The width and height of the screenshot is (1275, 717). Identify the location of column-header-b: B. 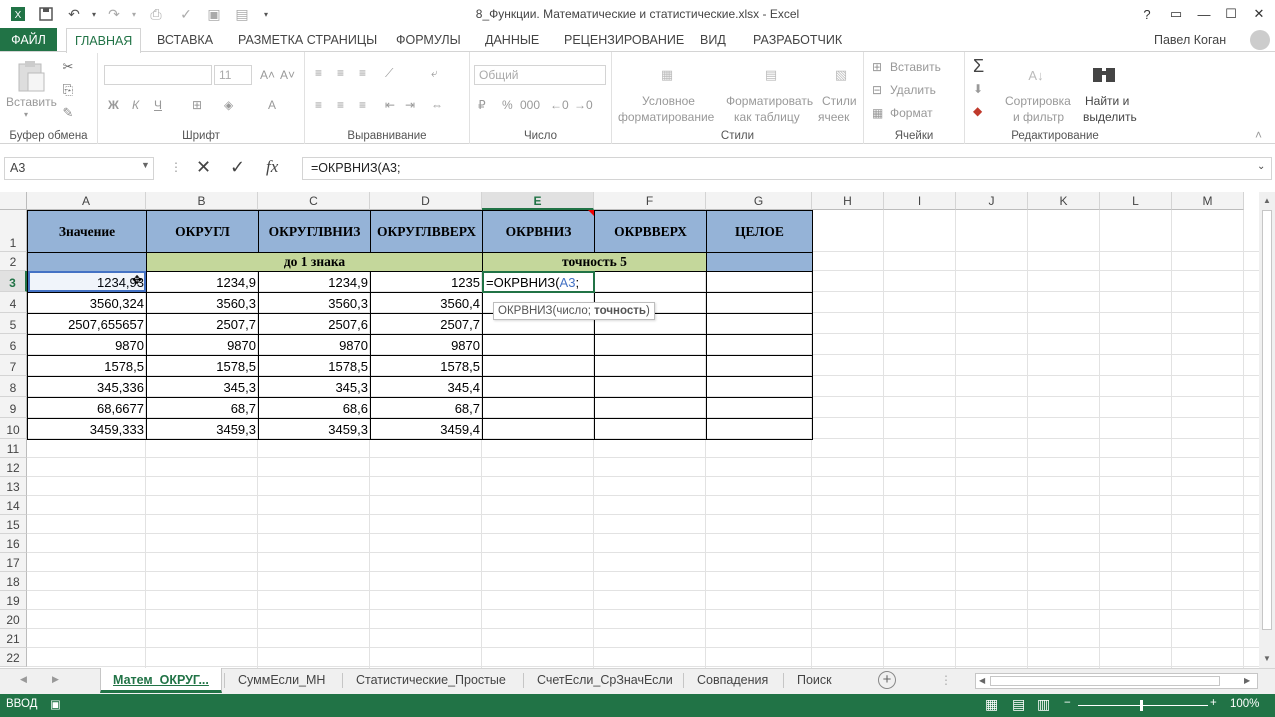
(202, 201).